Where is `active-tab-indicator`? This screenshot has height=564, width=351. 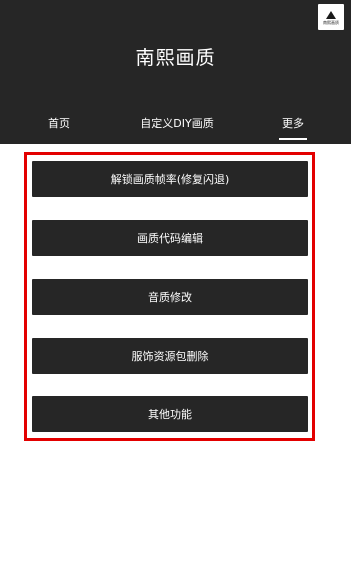
active-tab-indicator is located at coordinates (293, 139).